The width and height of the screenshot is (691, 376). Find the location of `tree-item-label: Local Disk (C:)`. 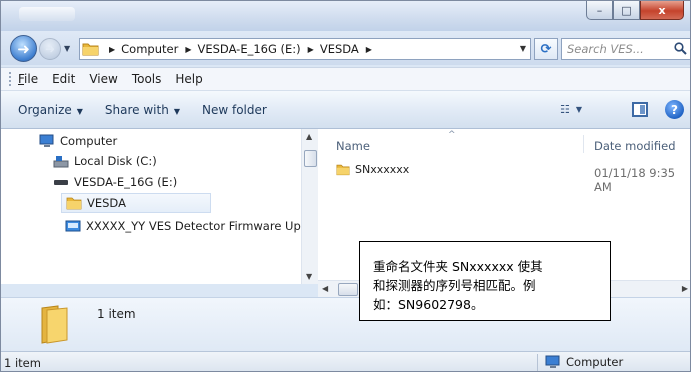

tree-item-label: Local Disk (C:) is located at coordinates (115, 161).